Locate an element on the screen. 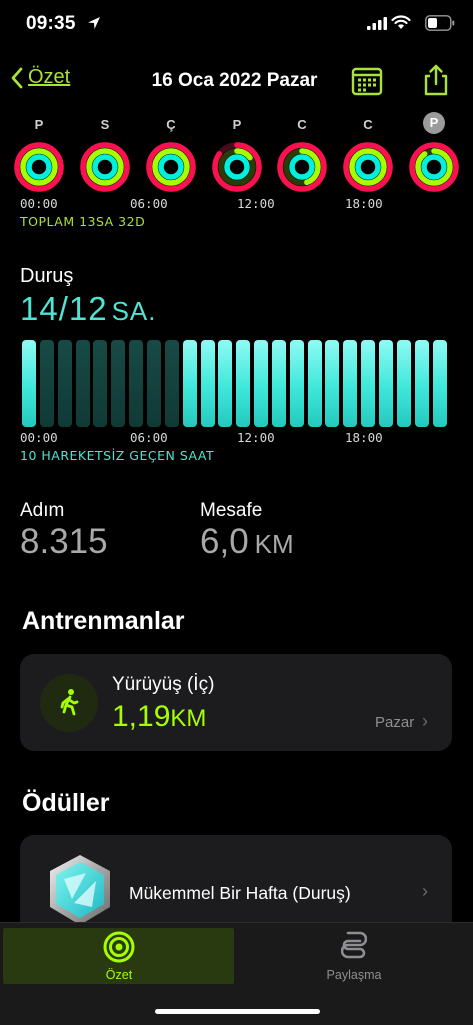 This screenshot has height=1025, width=473. wifi-icon is located at coordinates (401, 22).